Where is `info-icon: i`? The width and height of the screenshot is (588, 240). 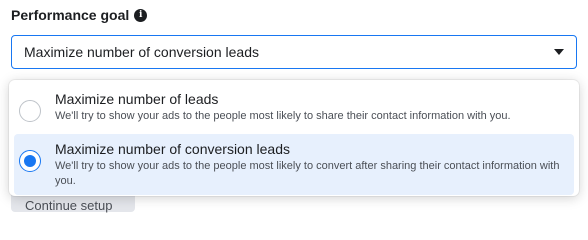 info-icon: i is located at coordinates (141, 15).